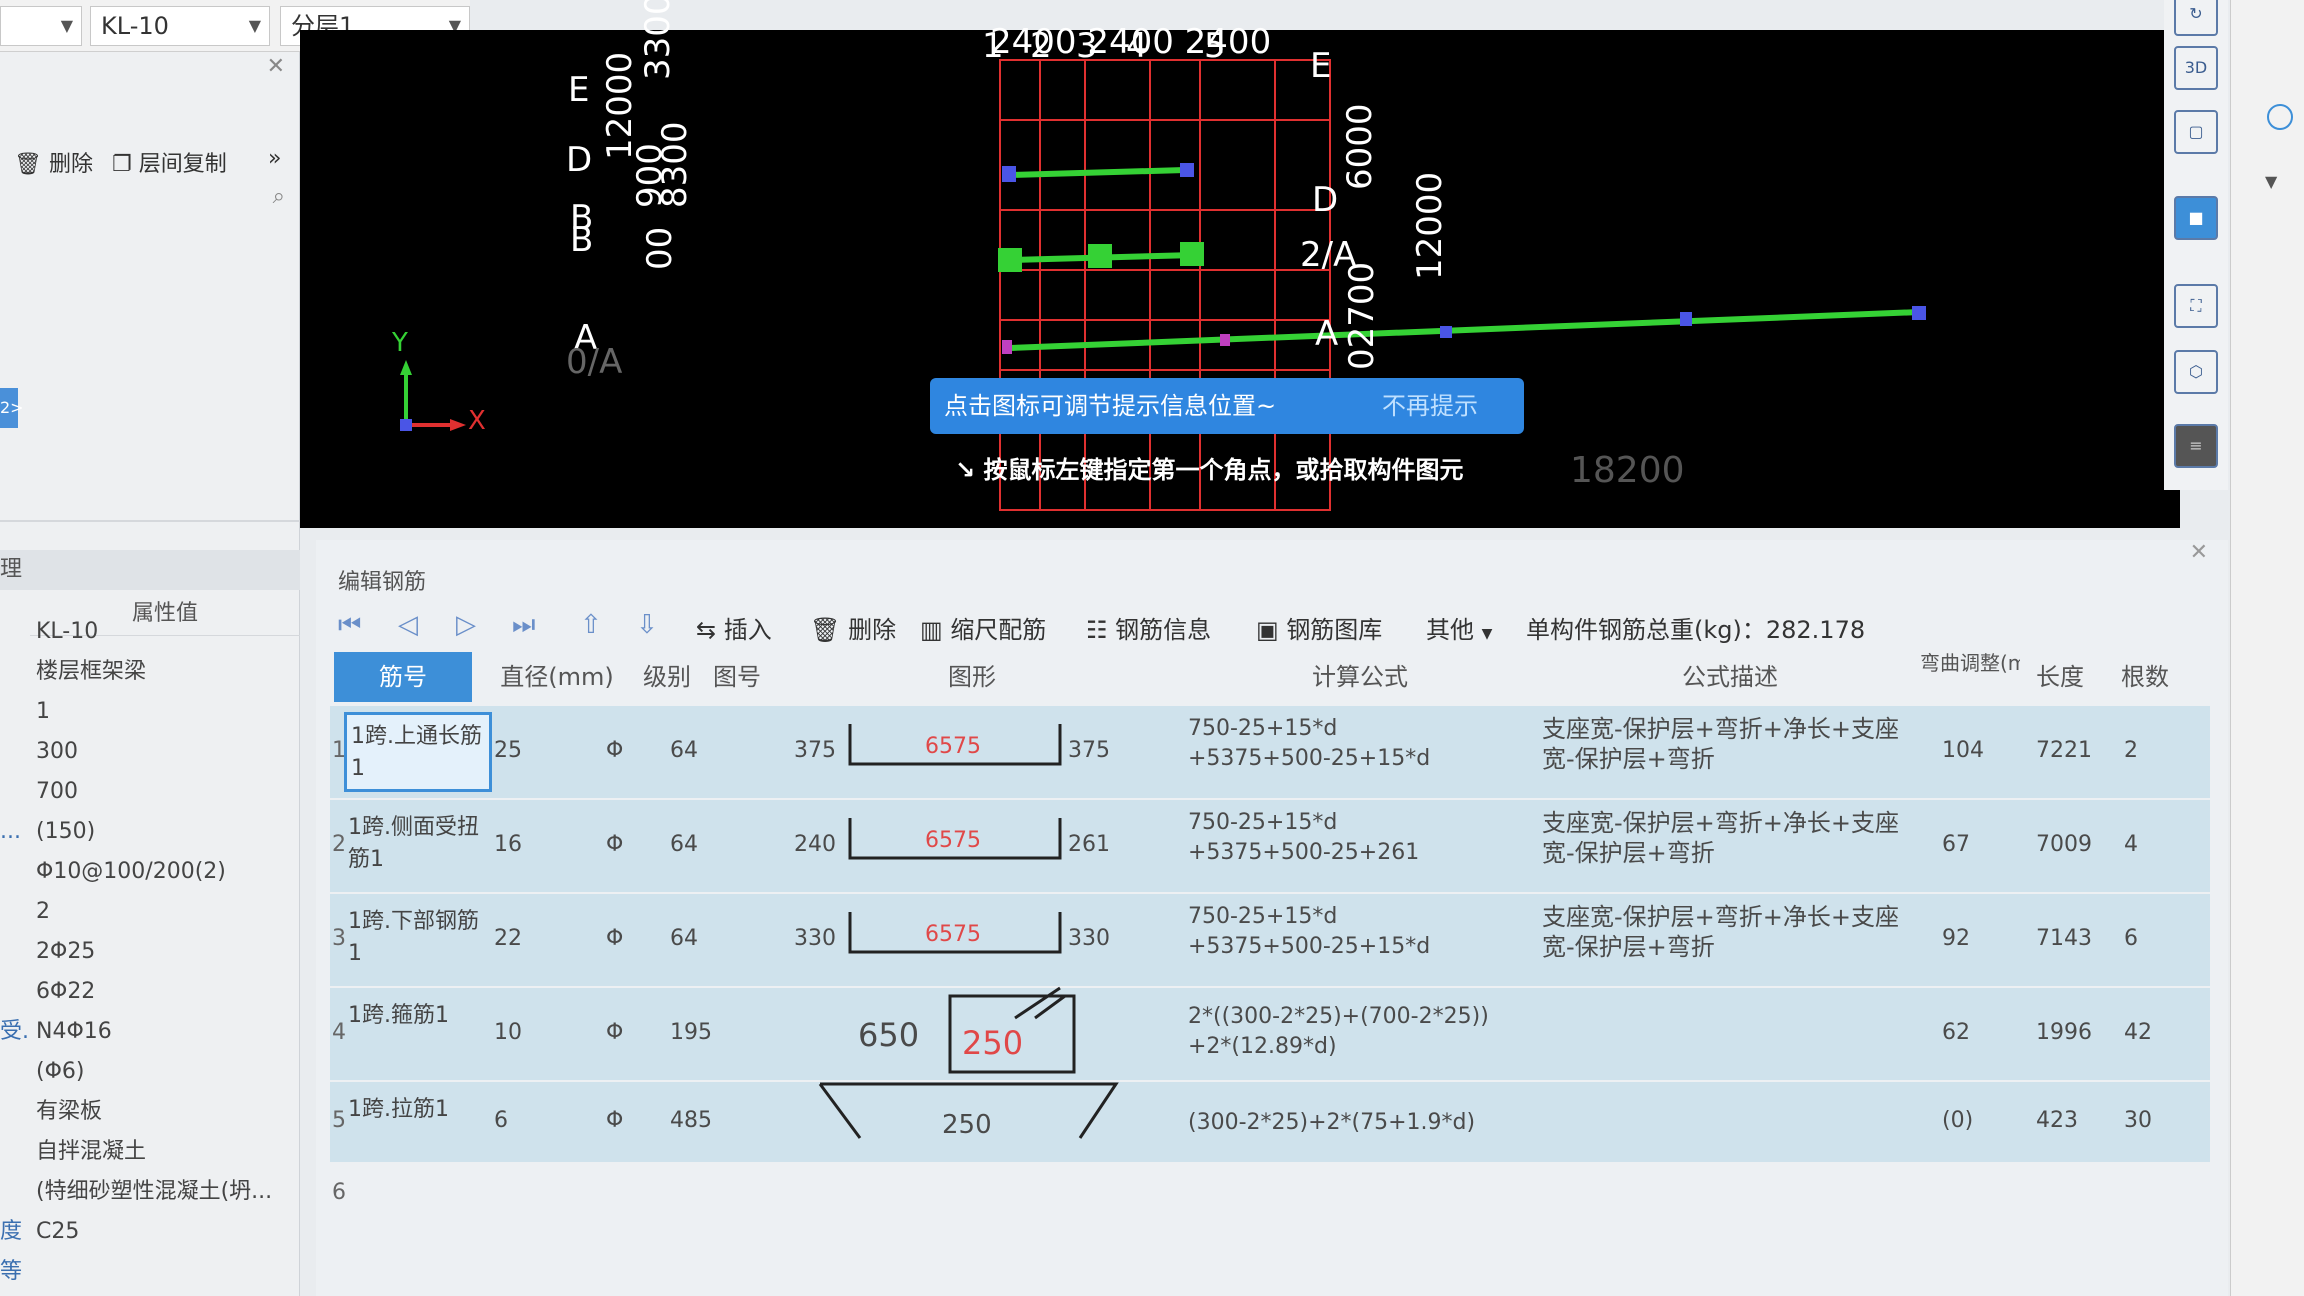 This screenshot has width=2304, height=1296. Describe the element at coordinates (1303, 838) in the screenshot. I see `formula-cell: 750-25+15*d +5375+500-25+261` at that location.